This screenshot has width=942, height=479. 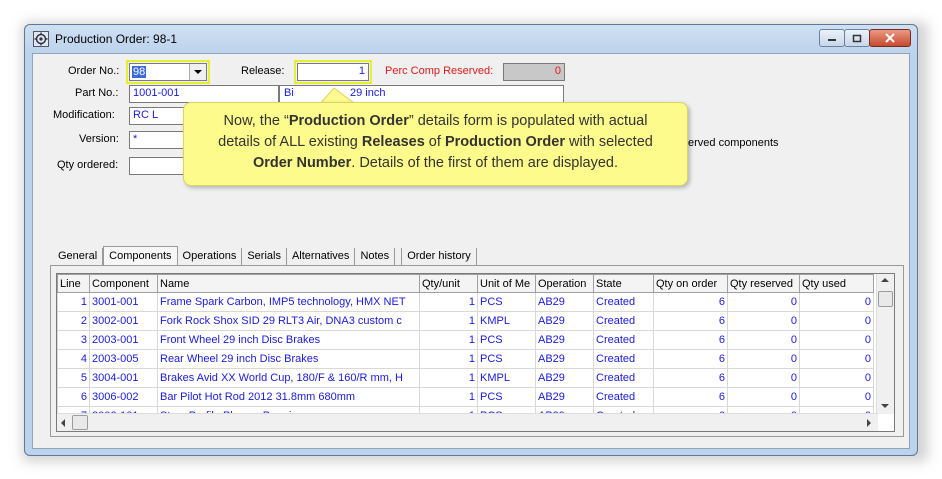 What do you see at coordinates (302, 163) in the screenshot?
I see `callout-bold: Order Number` at bounding box center [302, 163].